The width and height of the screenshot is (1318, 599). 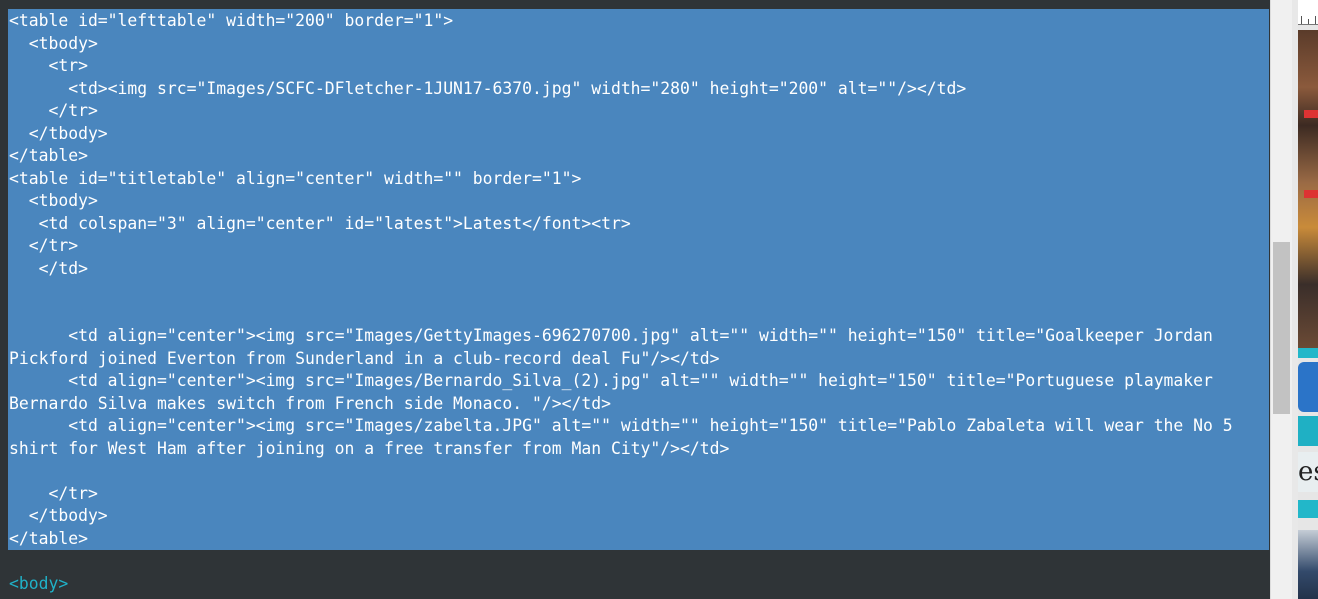 What do you see at coordinates (638, 269) in the screenshot?
I see `code-line: </td>` at bounding box center [638, 269].